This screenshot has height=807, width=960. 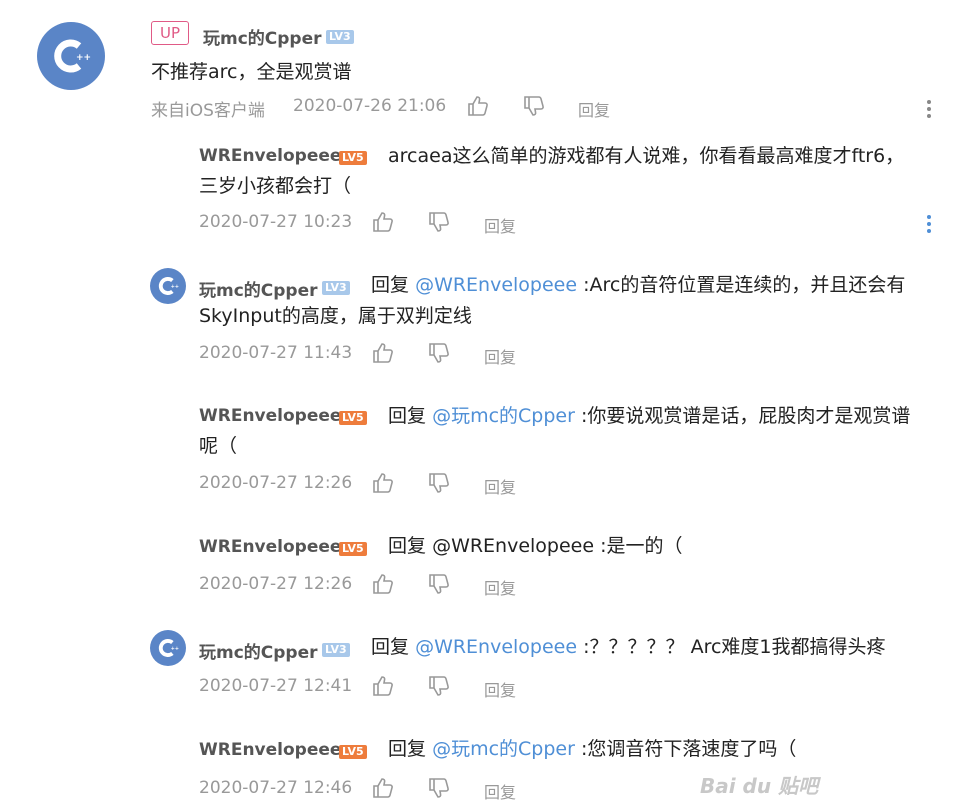 What do you see at coordinates (208, 111) in the screenshot?
I see `main-post-source: 来自iOS客户端` at bounding box center [208, 111].